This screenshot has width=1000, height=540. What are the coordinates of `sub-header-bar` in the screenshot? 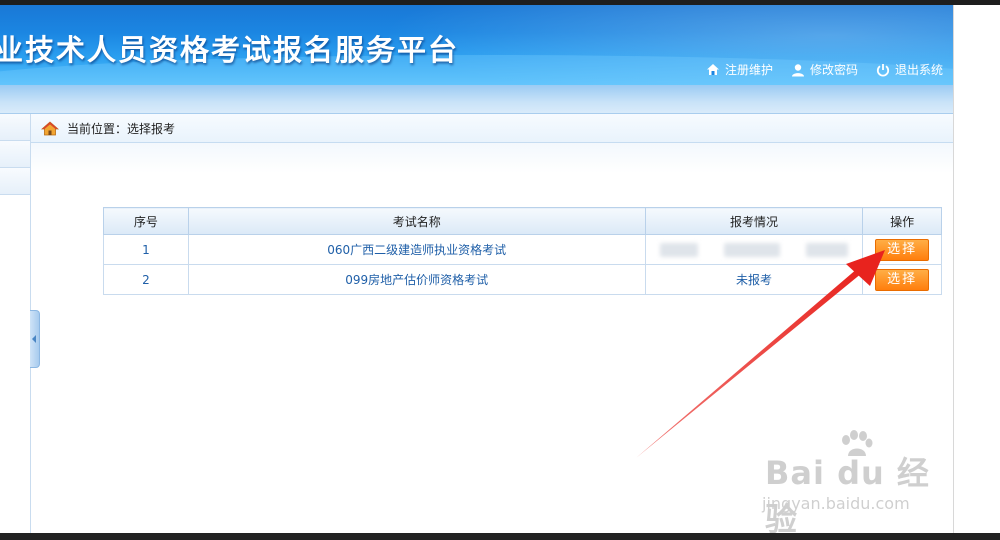 It's located at (476, 99).